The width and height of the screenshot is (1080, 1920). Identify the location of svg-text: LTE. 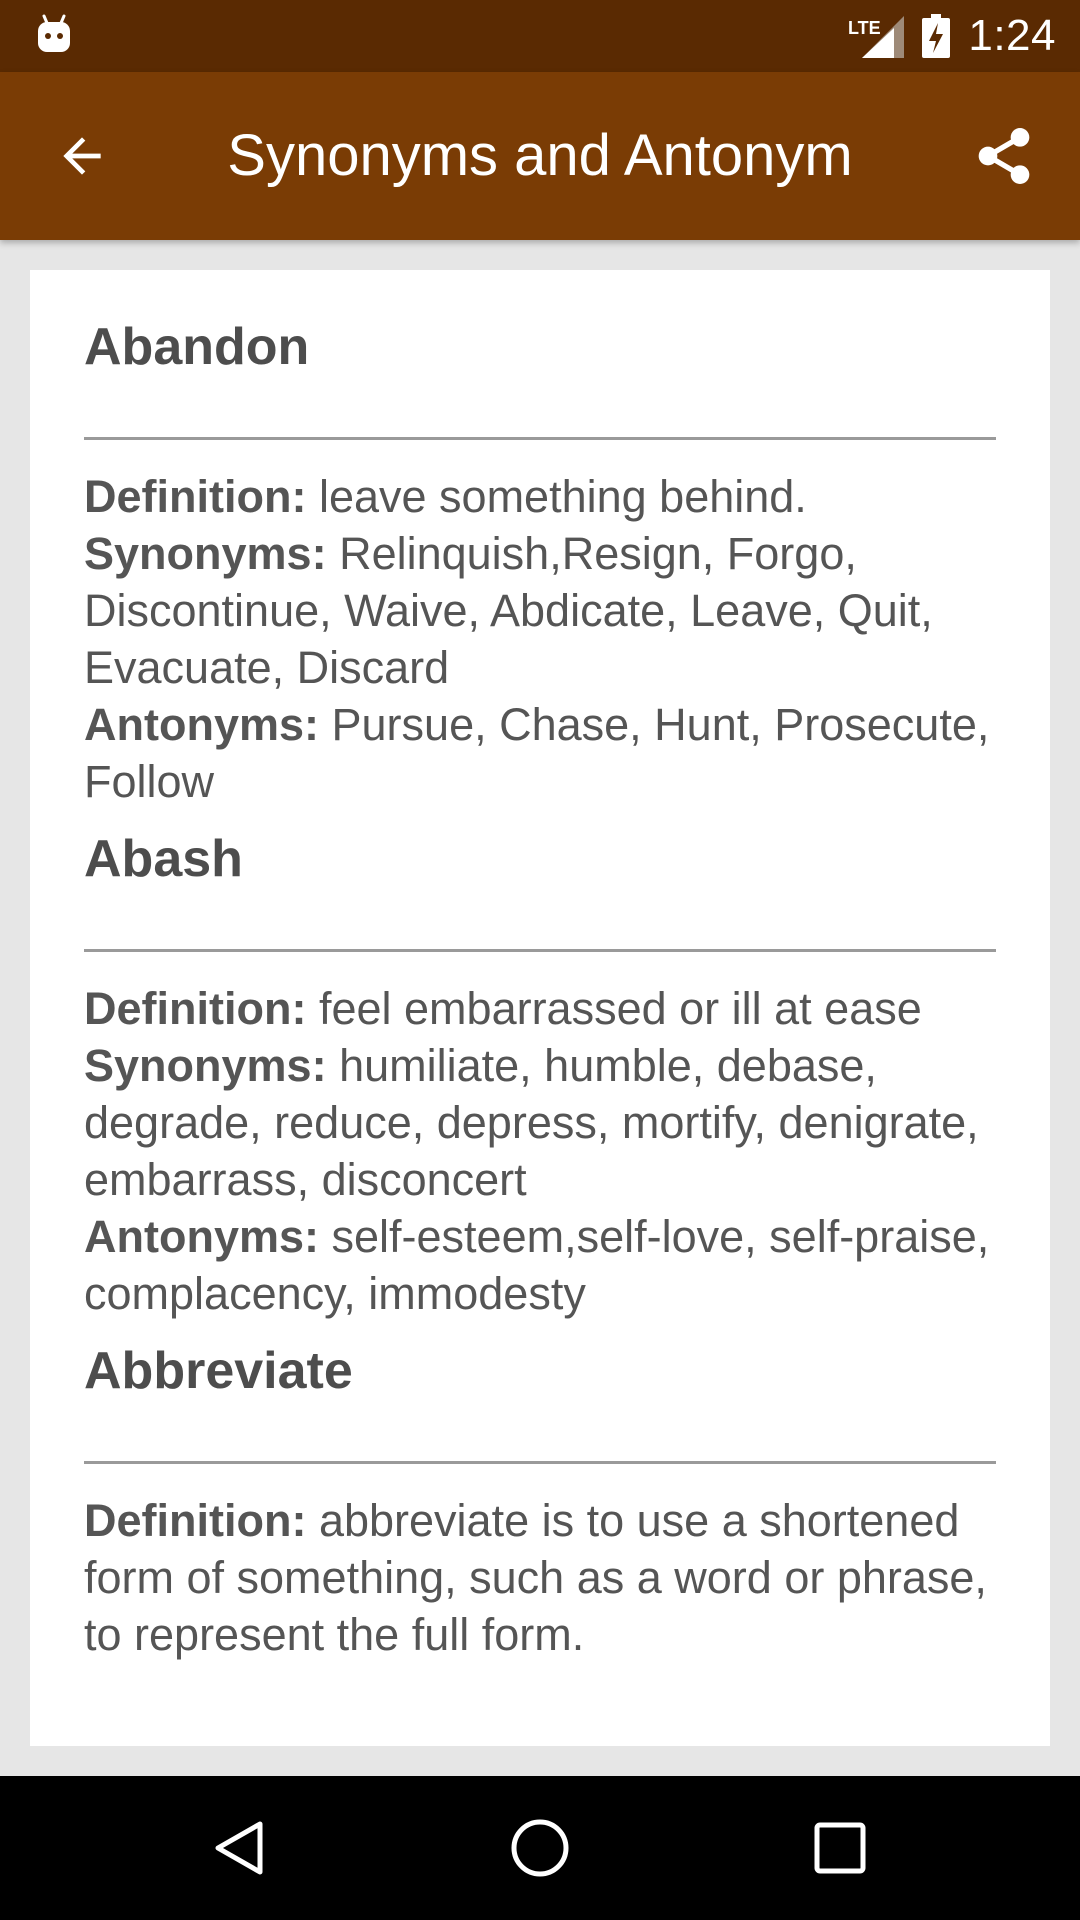
(864, 28).